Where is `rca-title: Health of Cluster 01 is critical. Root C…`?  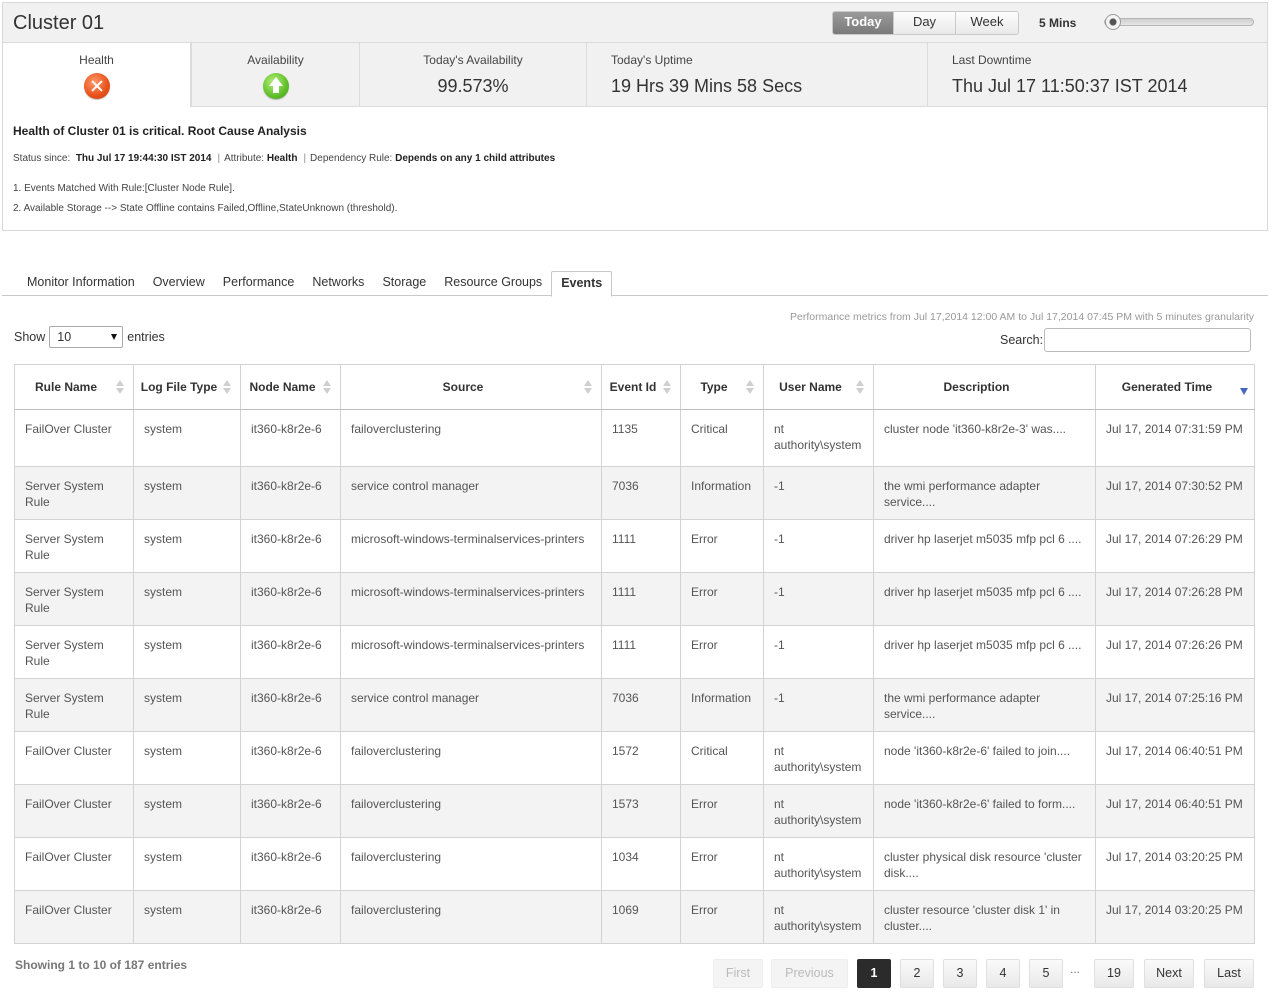 rca-title: Health of Cluster 01 is critical. Root C… is located at coordinates (160, 131).